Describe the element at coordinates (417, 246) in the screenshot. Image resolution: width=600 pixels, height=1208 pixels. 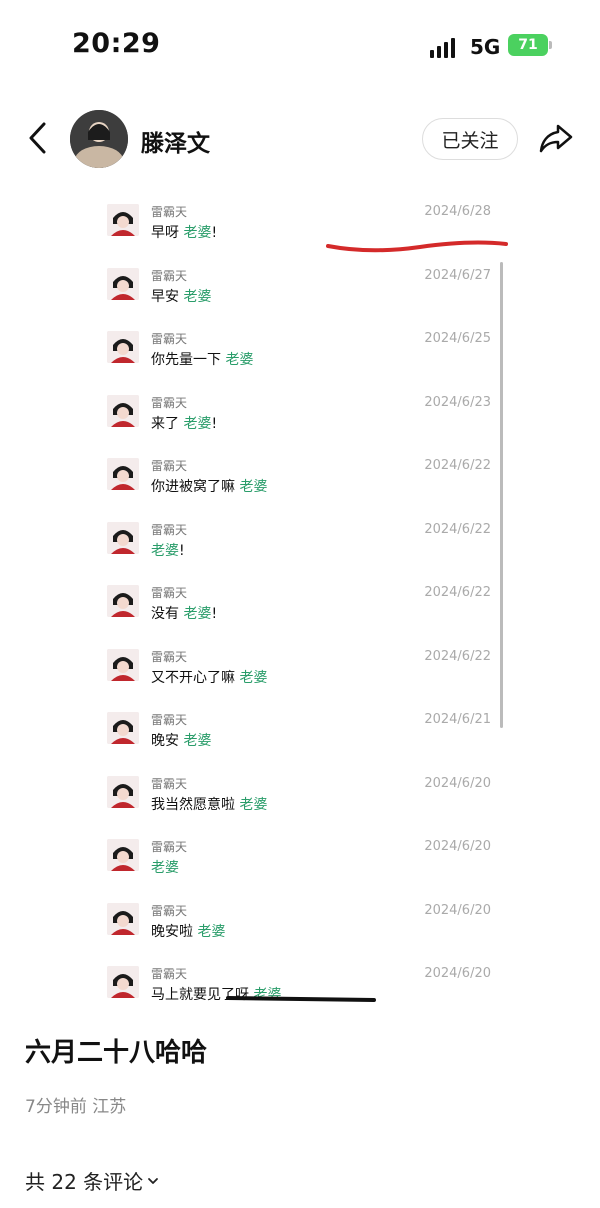
I see `red-annotation-stroke` at that location.